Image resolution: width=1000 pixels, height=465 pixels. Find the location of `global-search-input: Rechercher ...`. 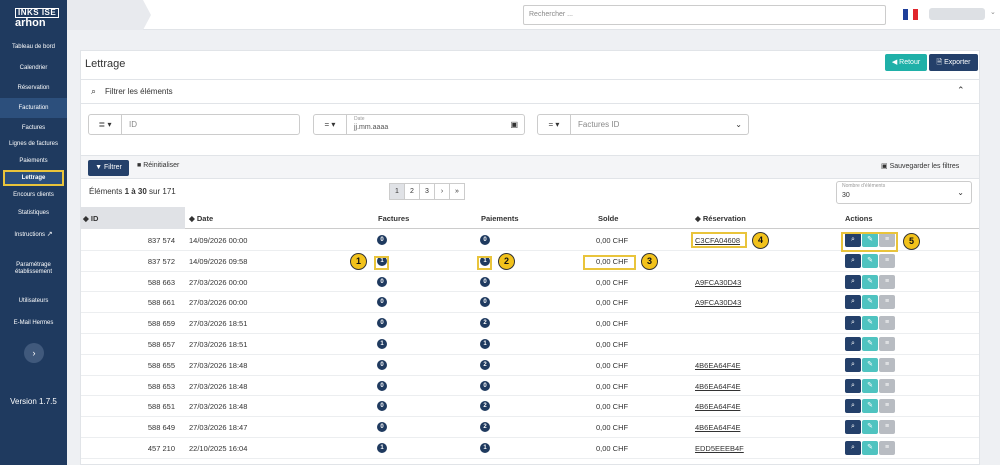

global-search-input: Rechercher ... is located at coordinates (704, 15).